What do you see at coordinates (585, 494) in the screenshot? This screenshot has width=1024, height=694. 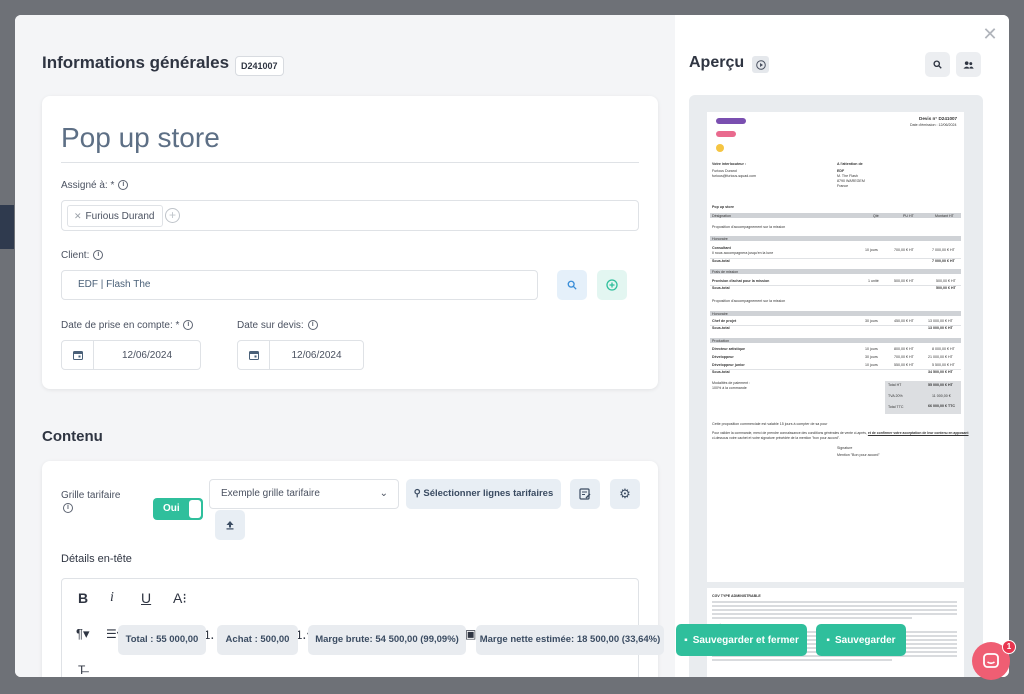 I see `edit-list-button` at bounding box center [585, 494].